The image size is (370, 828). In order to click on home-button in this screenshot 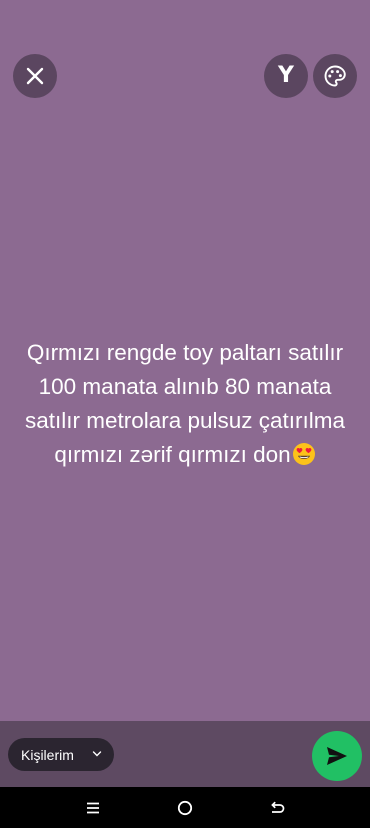, I will do `click(185, 808)`.